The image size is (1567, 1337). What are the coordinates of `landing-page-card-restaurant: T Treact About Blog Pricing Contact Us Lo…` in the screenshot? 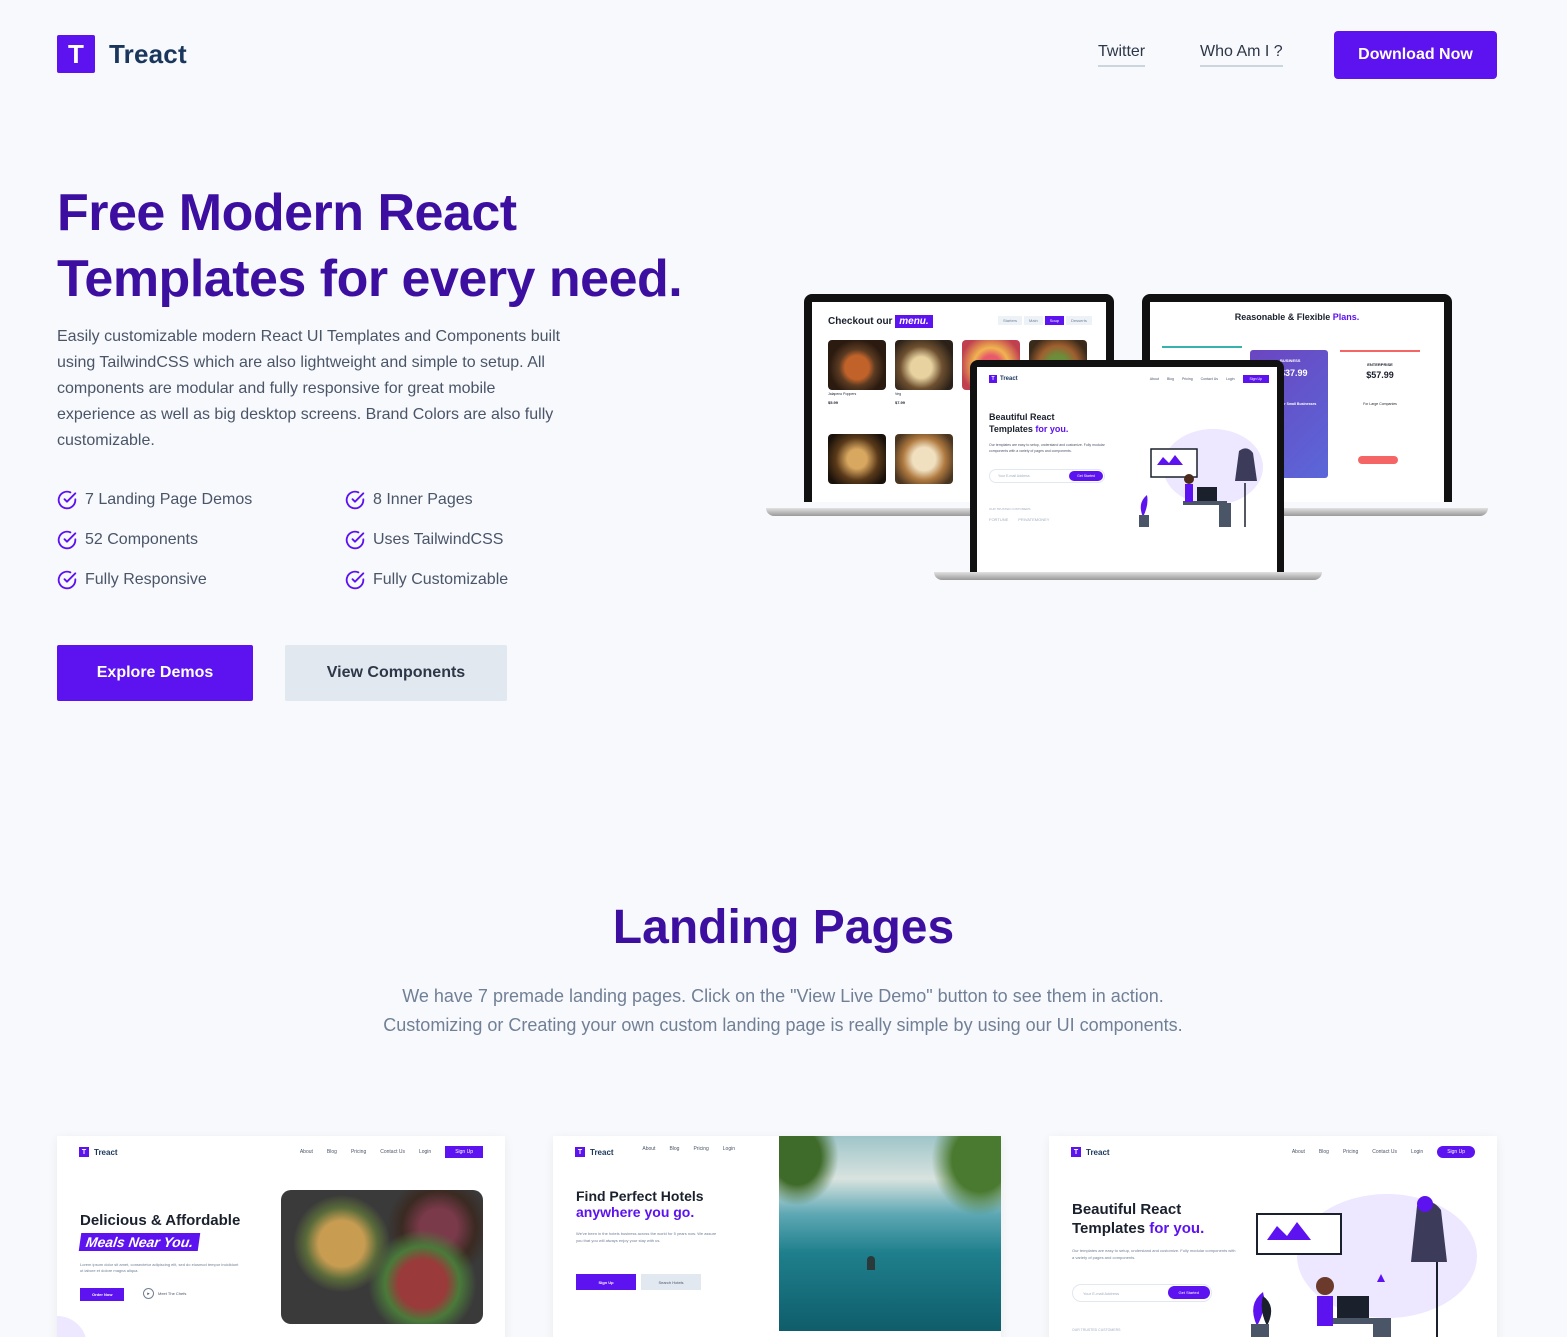 It's located at (281, 1236).